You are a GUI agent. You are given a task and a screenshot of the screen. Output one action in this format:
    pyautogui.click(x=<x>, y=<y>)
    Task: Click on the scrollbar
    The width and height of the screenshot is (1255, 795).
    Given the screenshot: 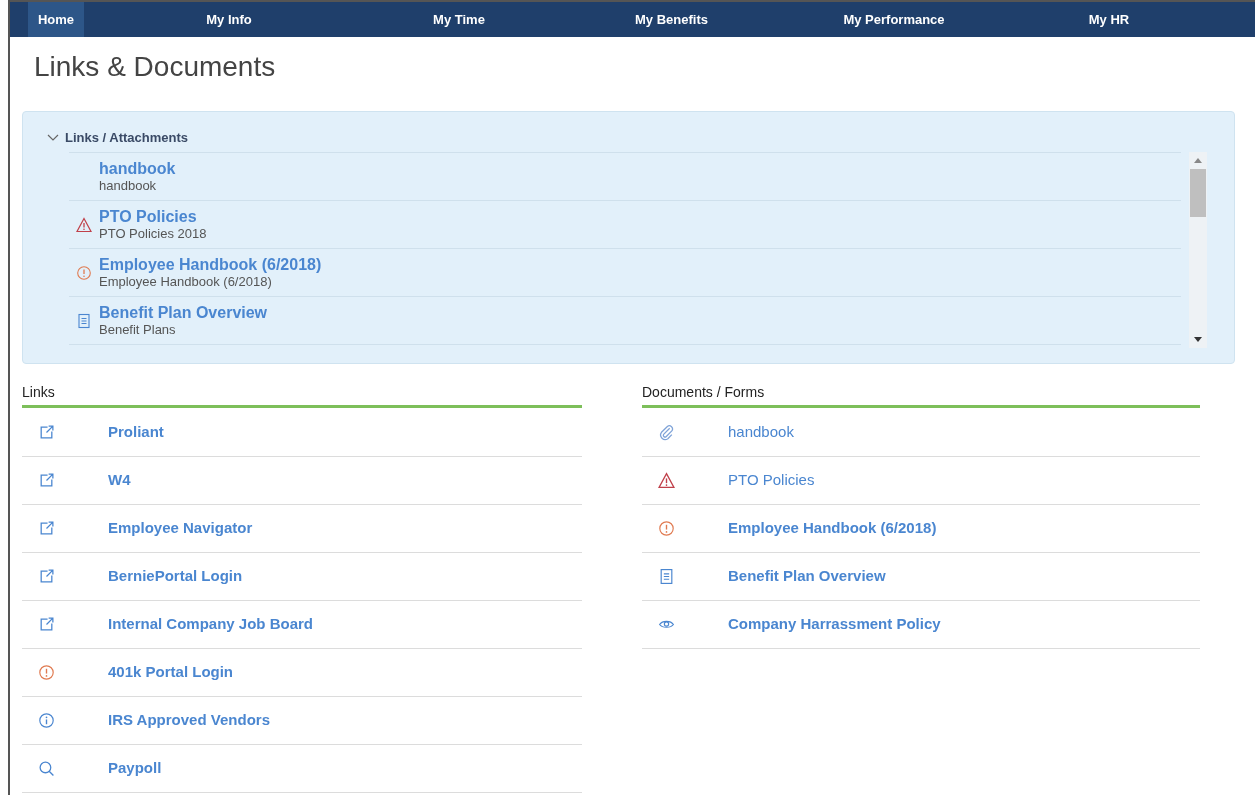 What is the action you would take?
    pyautogui.click(x=1198, y=250)
    